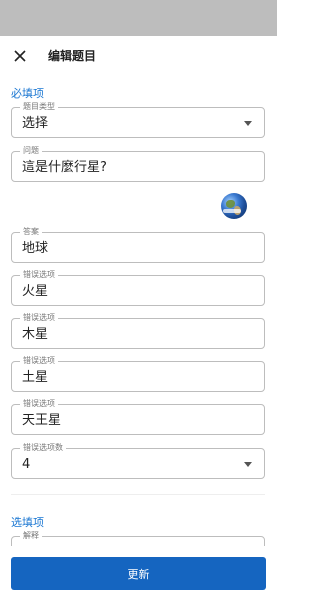 Image resolution: width=320 pixels, height=600 pixels. Describe the element at coordinates (138, 331) in the screenshot. I see `wrong-option-field-2: 错误选项 木星` at that location.